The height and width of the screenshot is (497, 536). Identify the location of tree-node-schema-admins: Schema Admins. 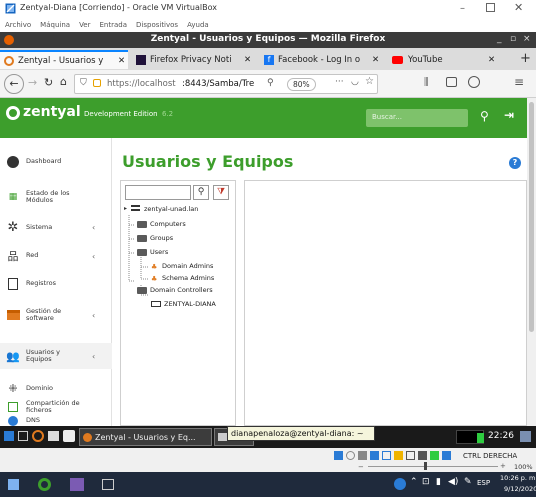
(188, 278).